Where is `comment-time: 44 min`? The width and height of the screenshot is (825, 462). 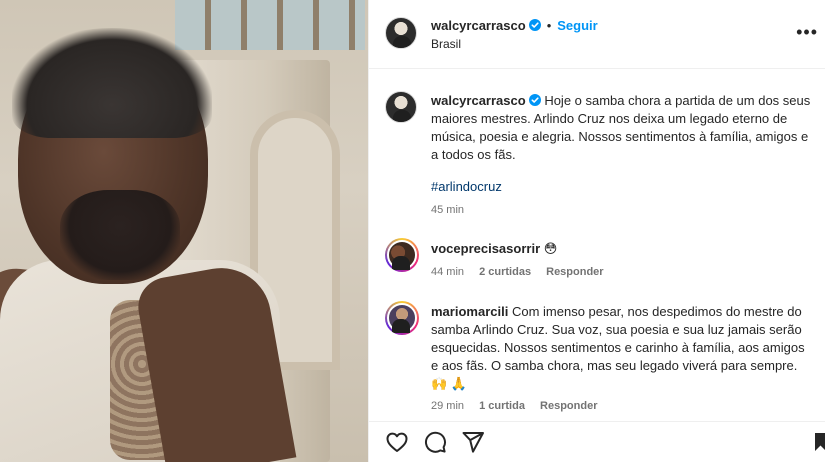 comment-time: 44 min is located at coordinates (447, 272).